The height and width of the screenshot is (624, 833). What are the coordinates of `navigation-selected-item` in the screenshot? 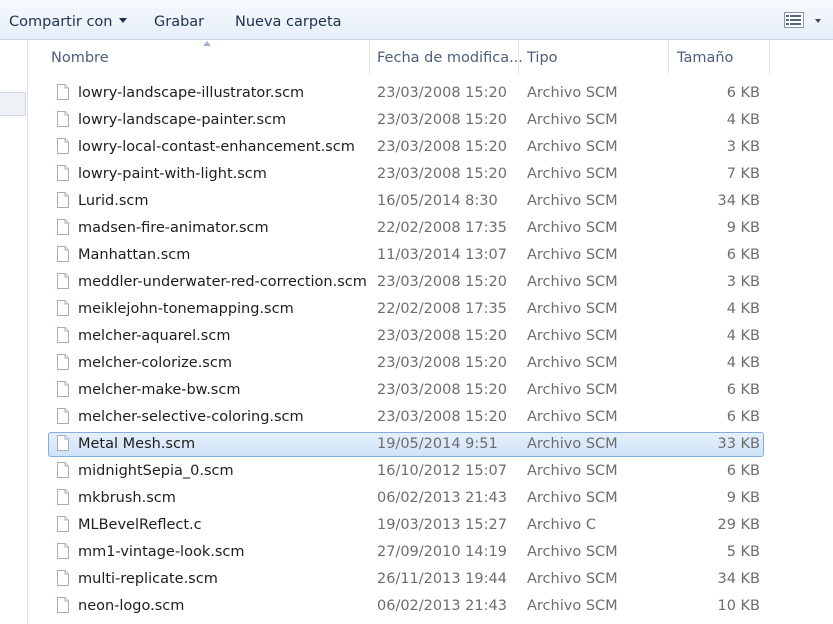 It's located at (13, 104).